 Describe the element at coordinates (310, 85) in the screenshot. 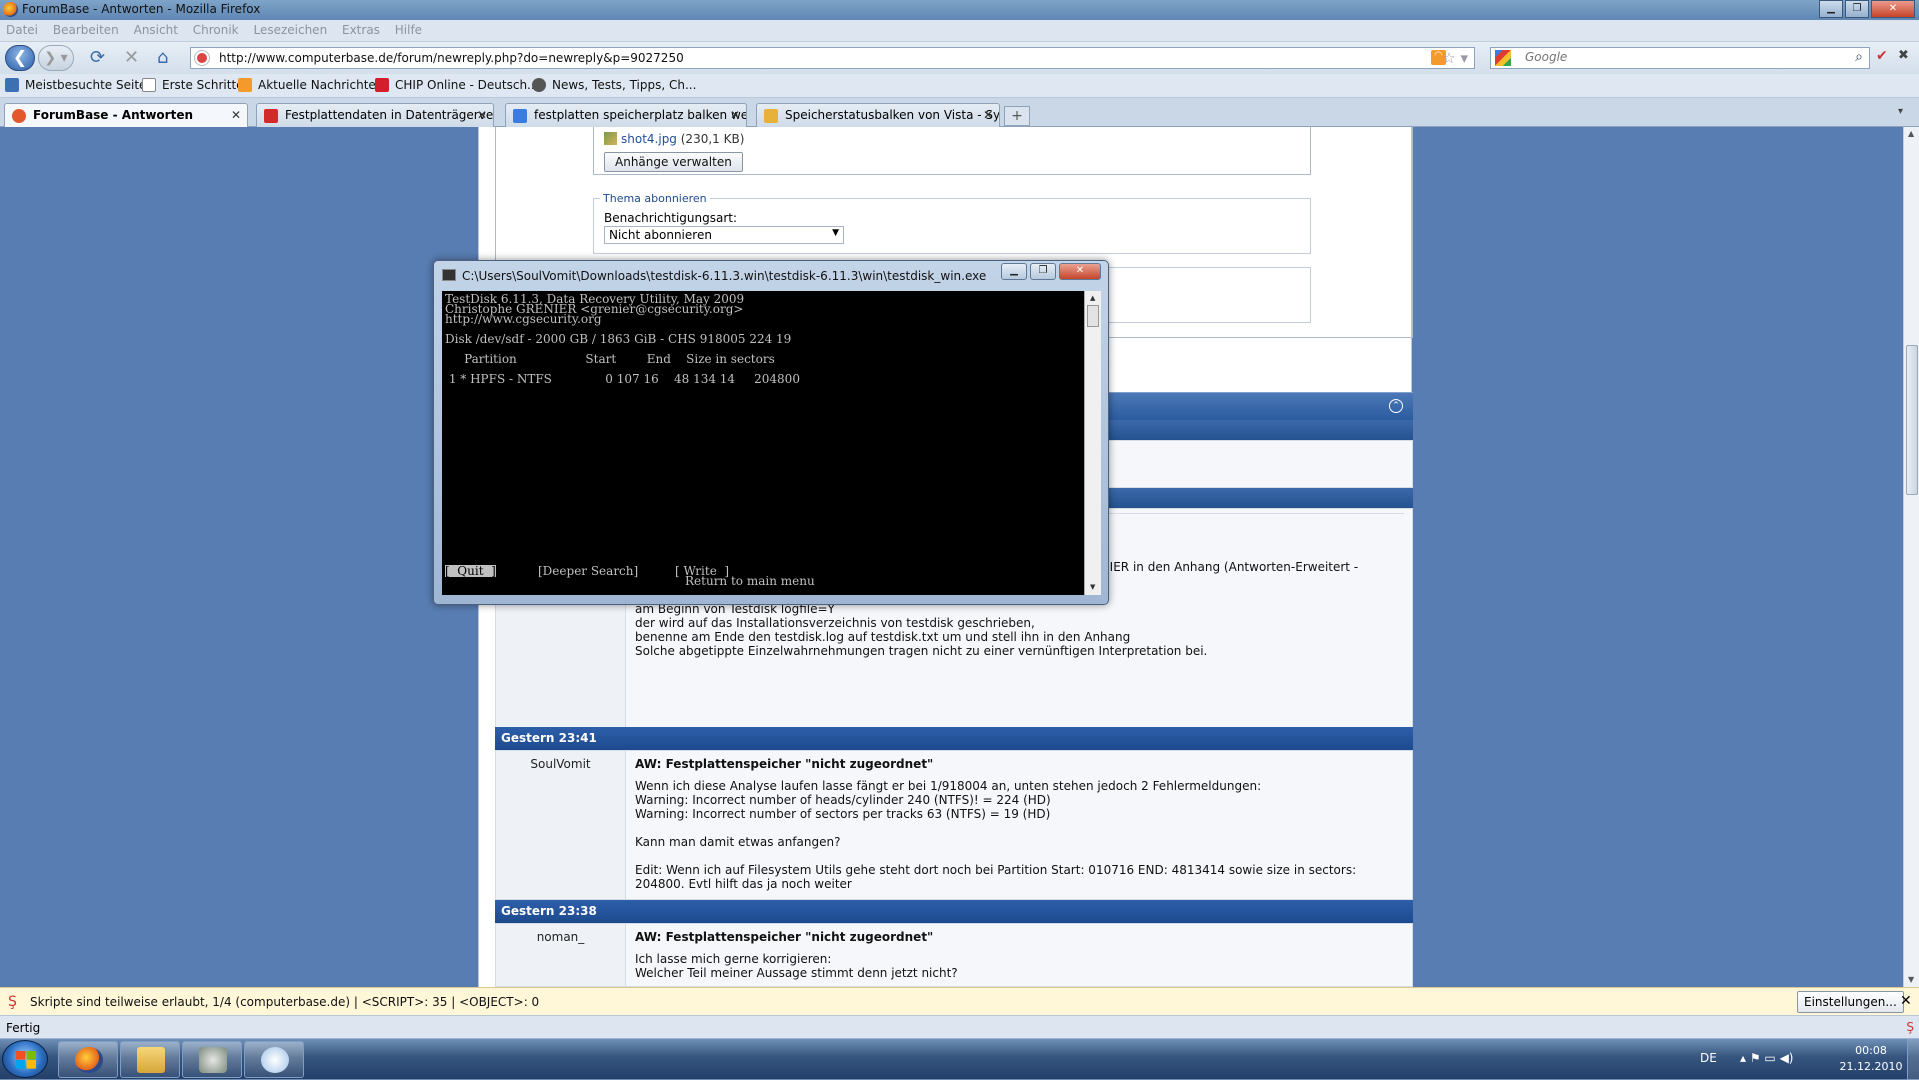

I see `bookmark-news: Aktuelle Nachrichten` at that location.